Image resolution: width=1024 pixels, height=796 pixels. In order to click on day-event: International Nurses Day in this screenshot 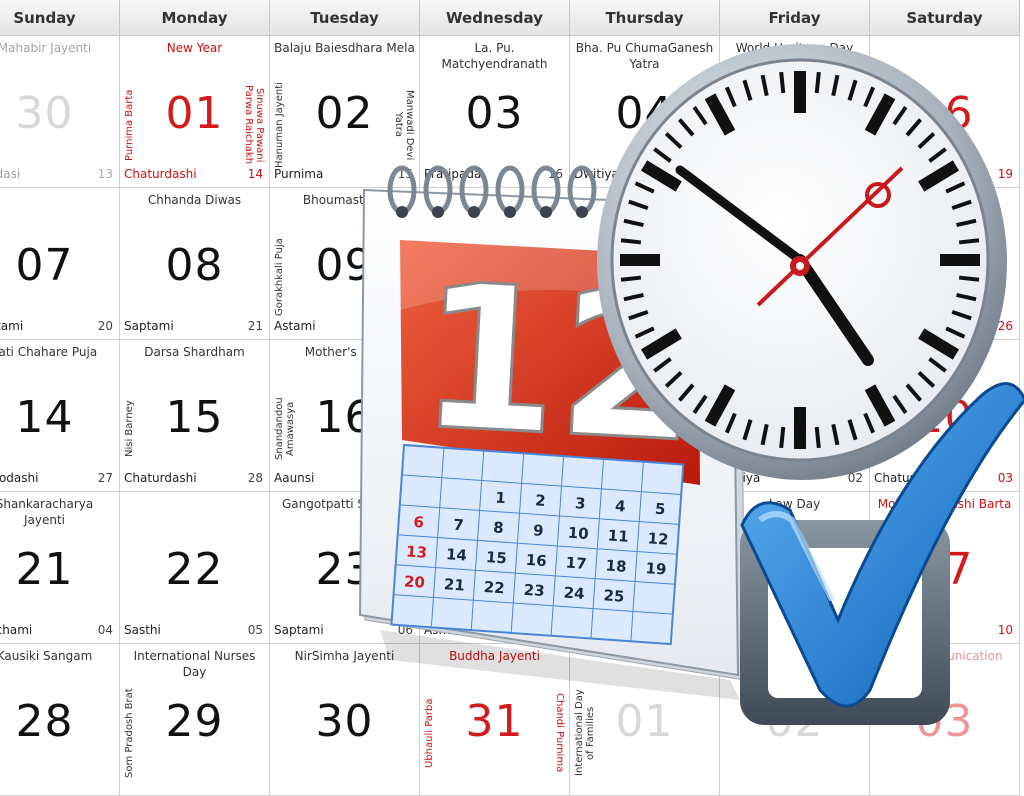, I will do `click(194, 664)`.